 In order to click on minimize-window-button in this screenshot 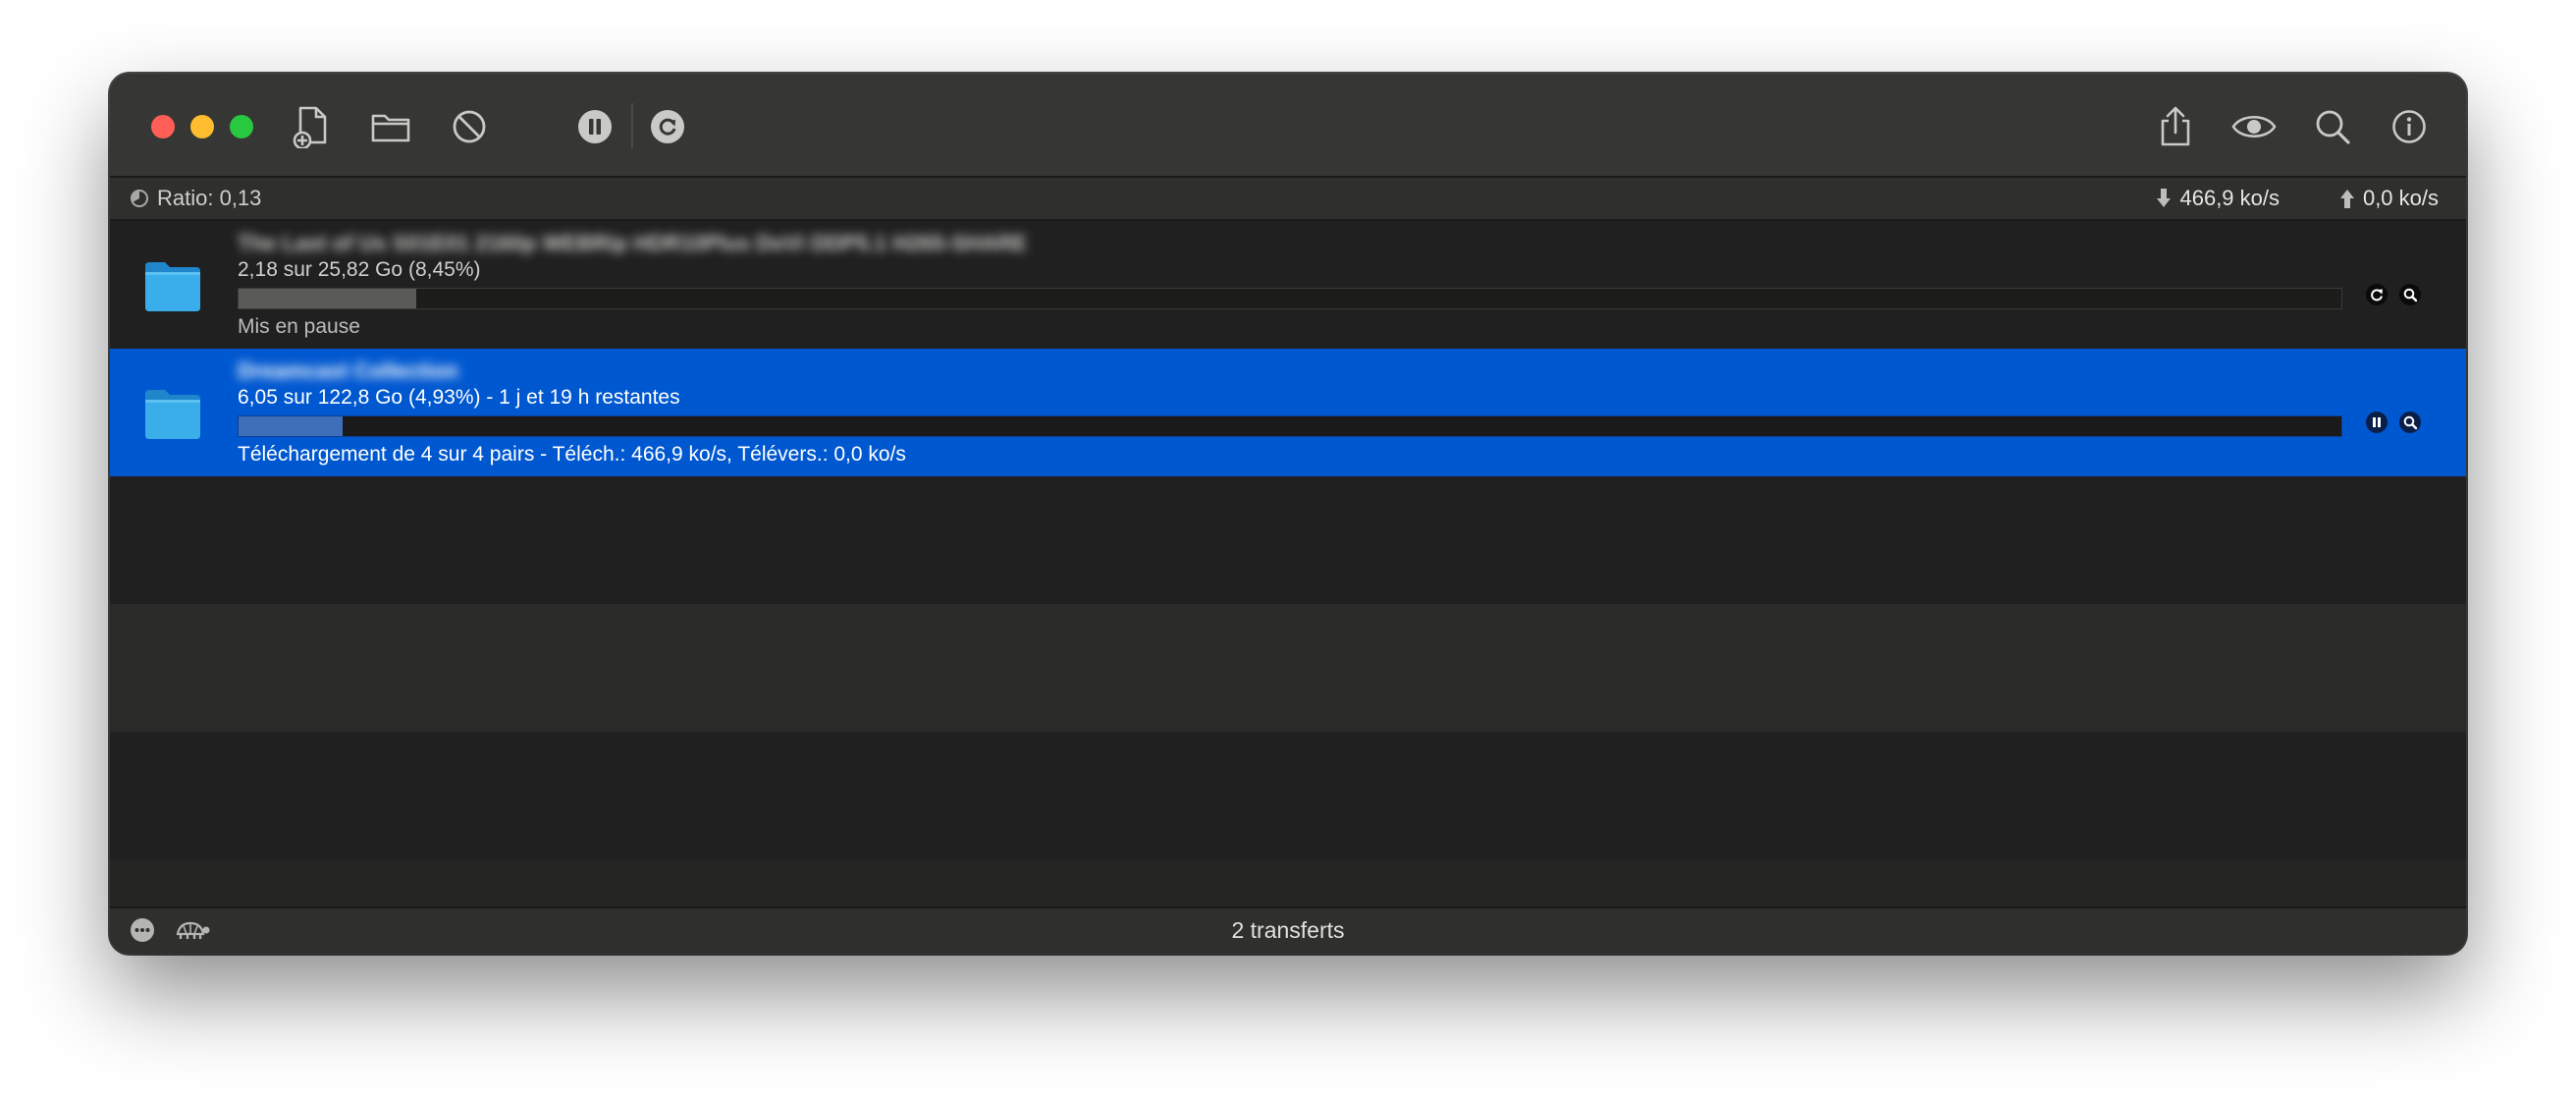, I will do `click(202, 126)`.